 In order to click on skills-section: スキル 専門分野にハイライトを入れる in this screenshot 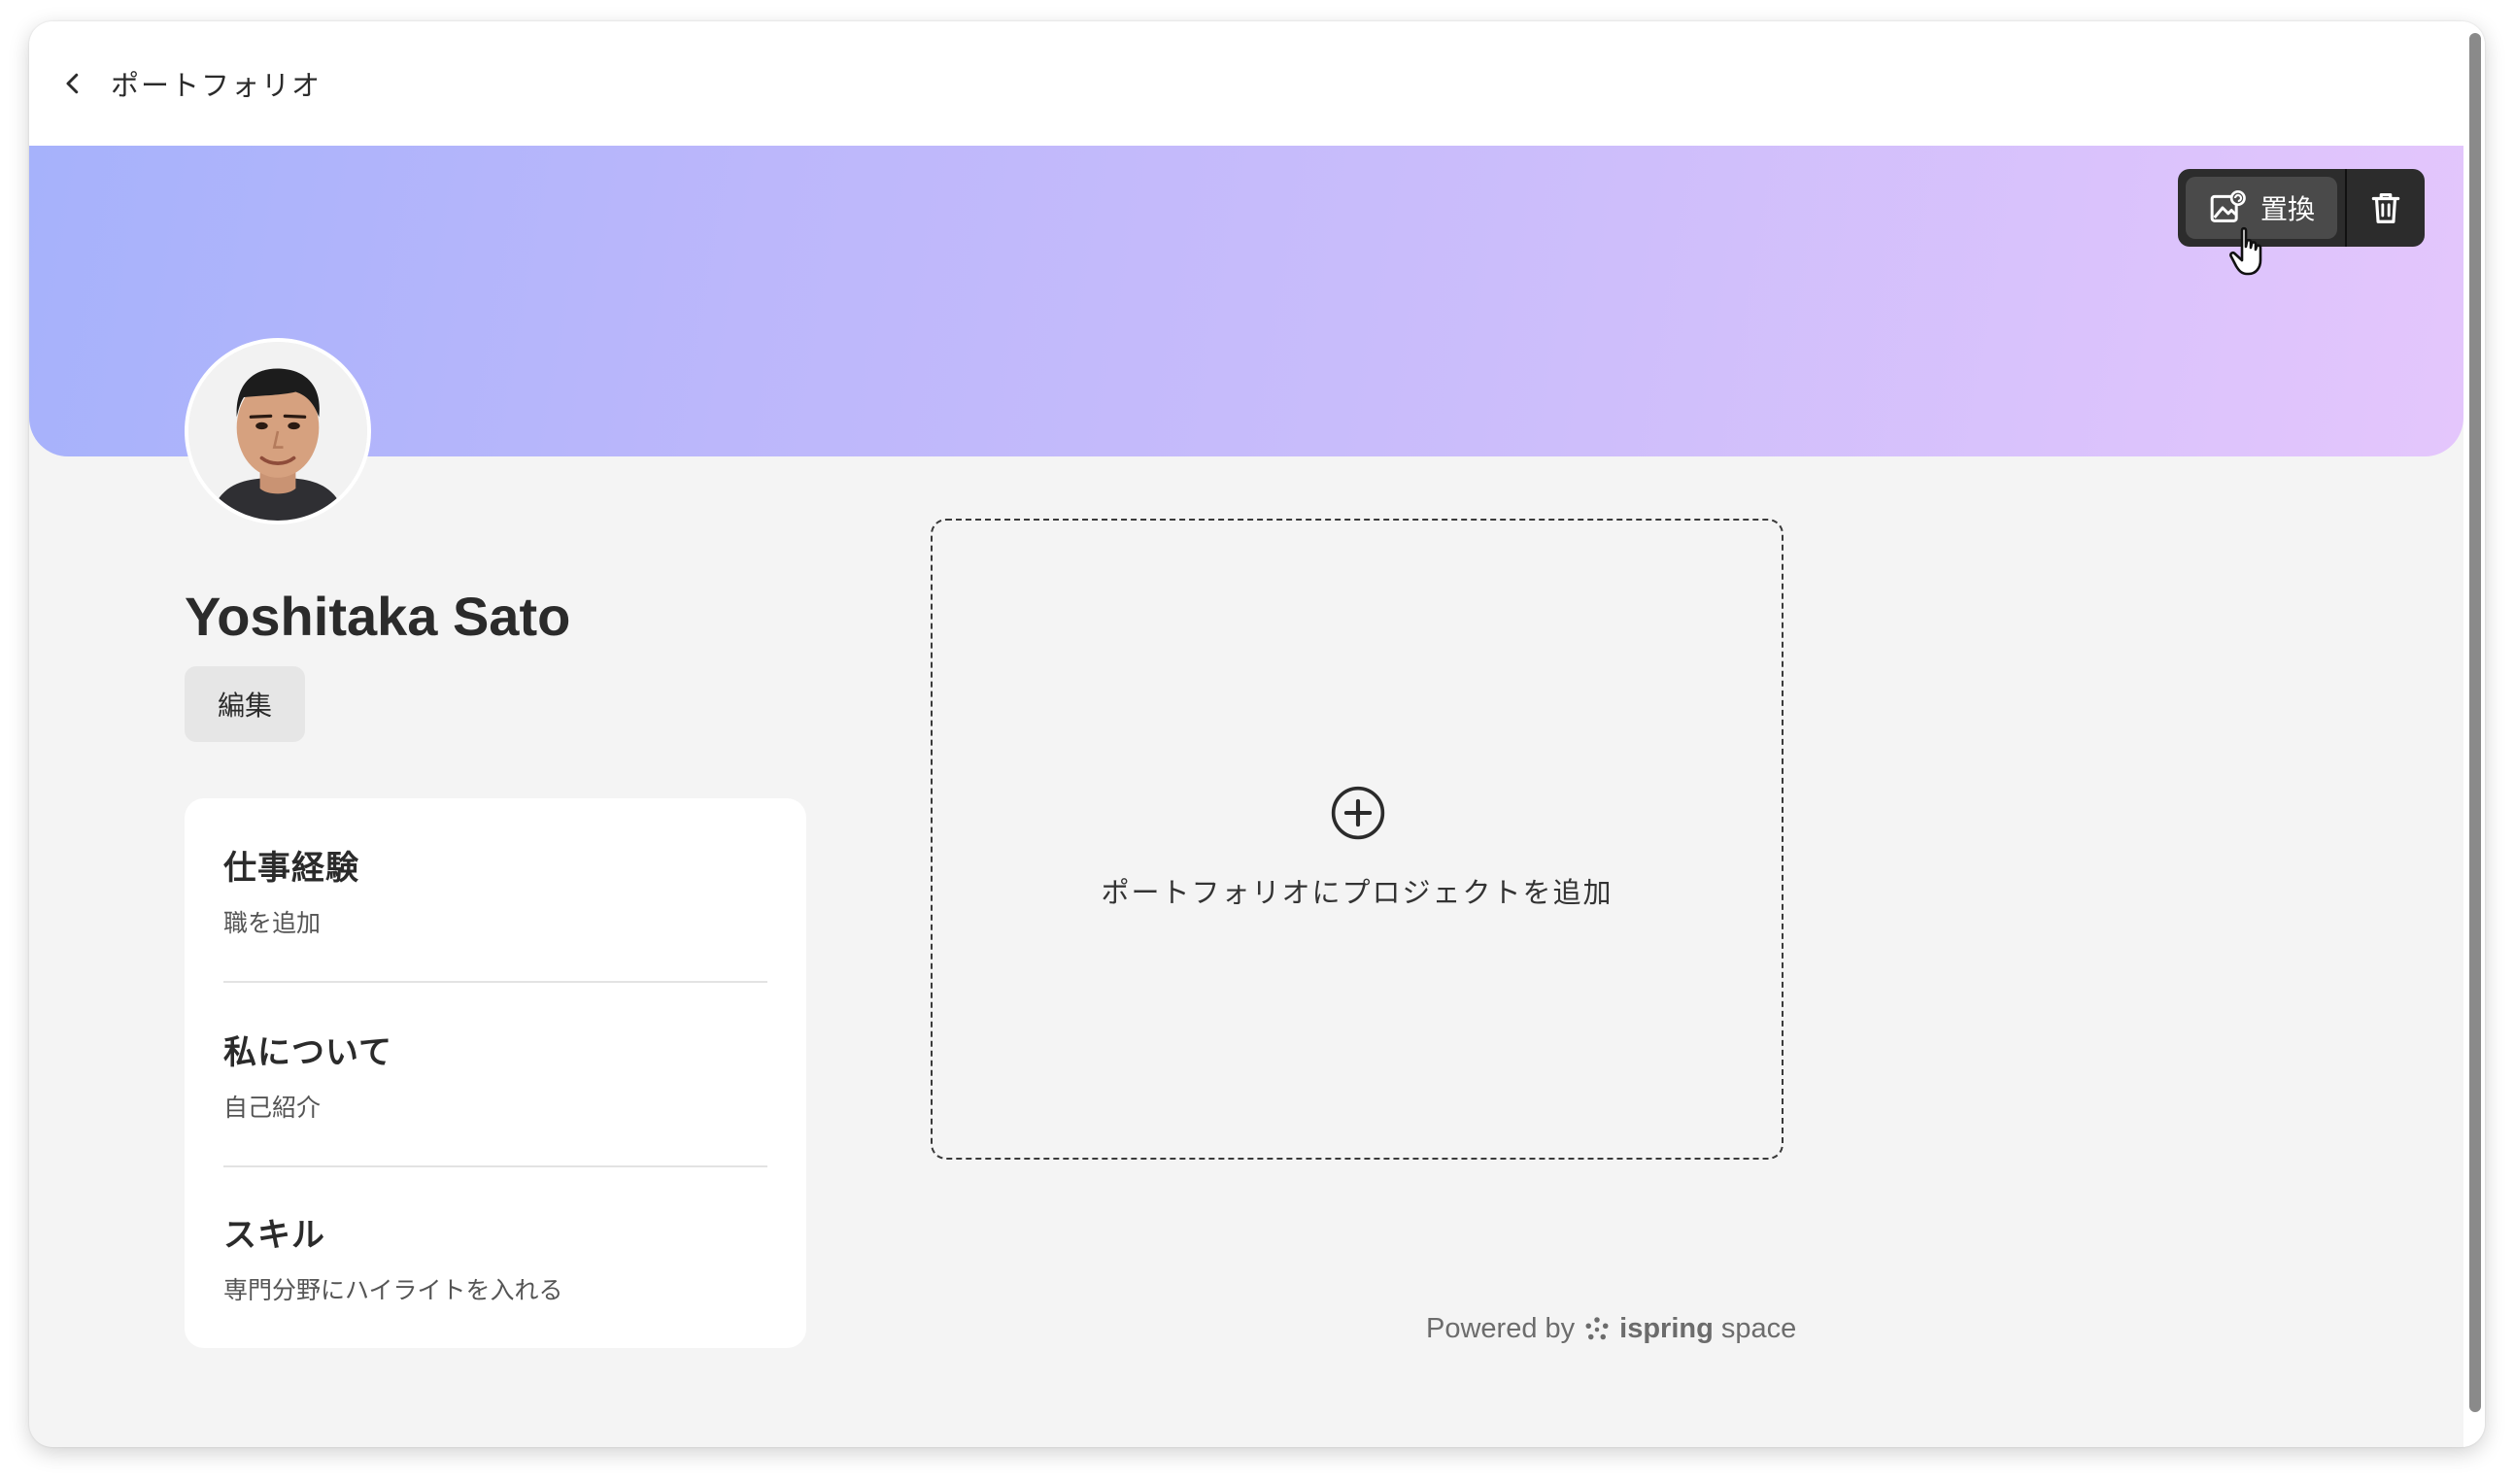, I will do `click(495, 1257)`.